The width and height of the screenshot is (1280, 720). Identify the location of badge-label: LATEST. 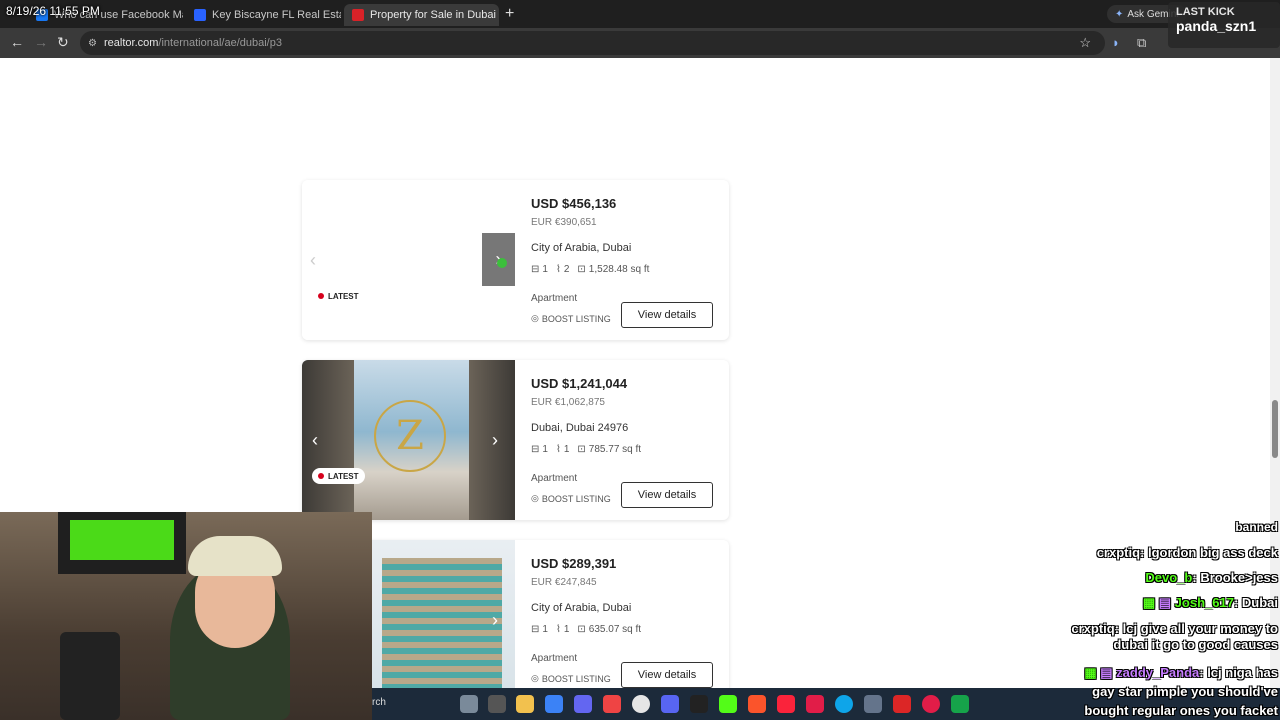
(343, 476).